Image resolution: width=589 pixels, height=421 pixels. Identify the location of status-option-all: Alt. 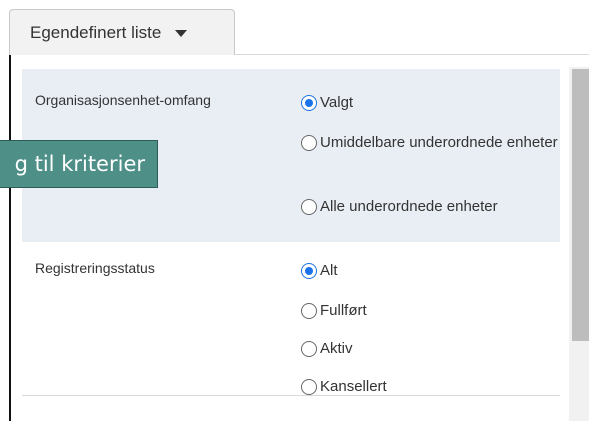
(319, 271).